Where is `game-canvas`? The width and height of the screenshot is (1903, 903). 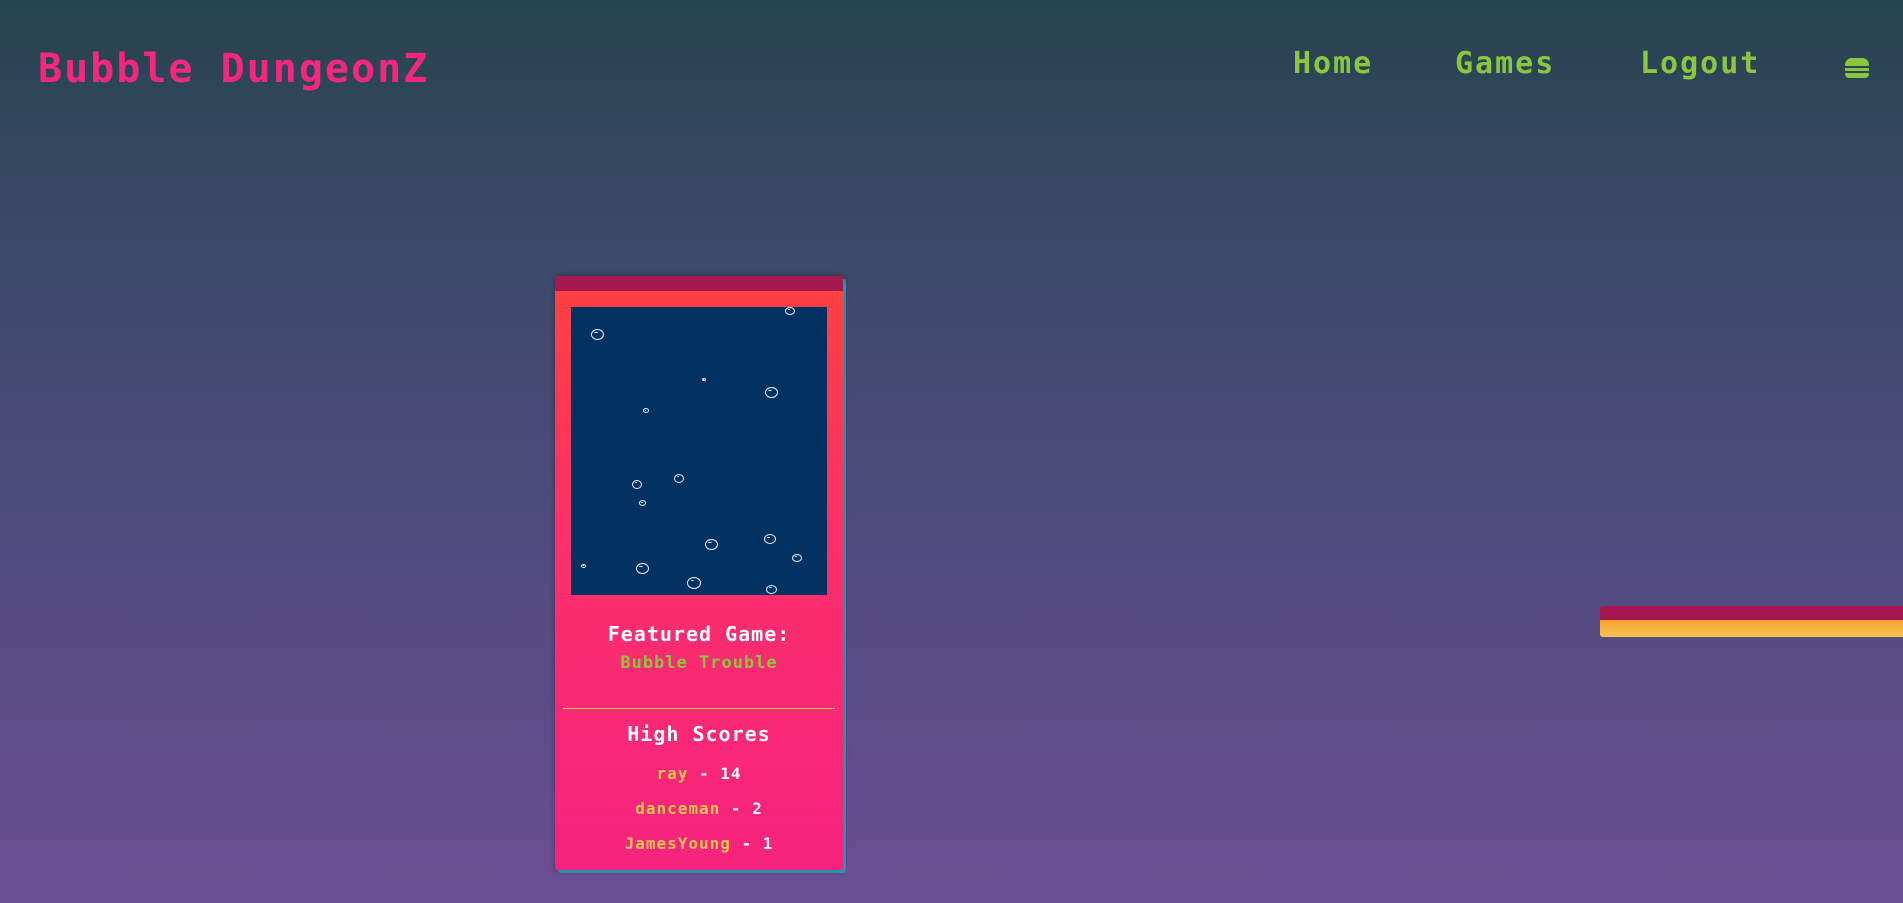
game-canvas is located at coordinates (699, 451).